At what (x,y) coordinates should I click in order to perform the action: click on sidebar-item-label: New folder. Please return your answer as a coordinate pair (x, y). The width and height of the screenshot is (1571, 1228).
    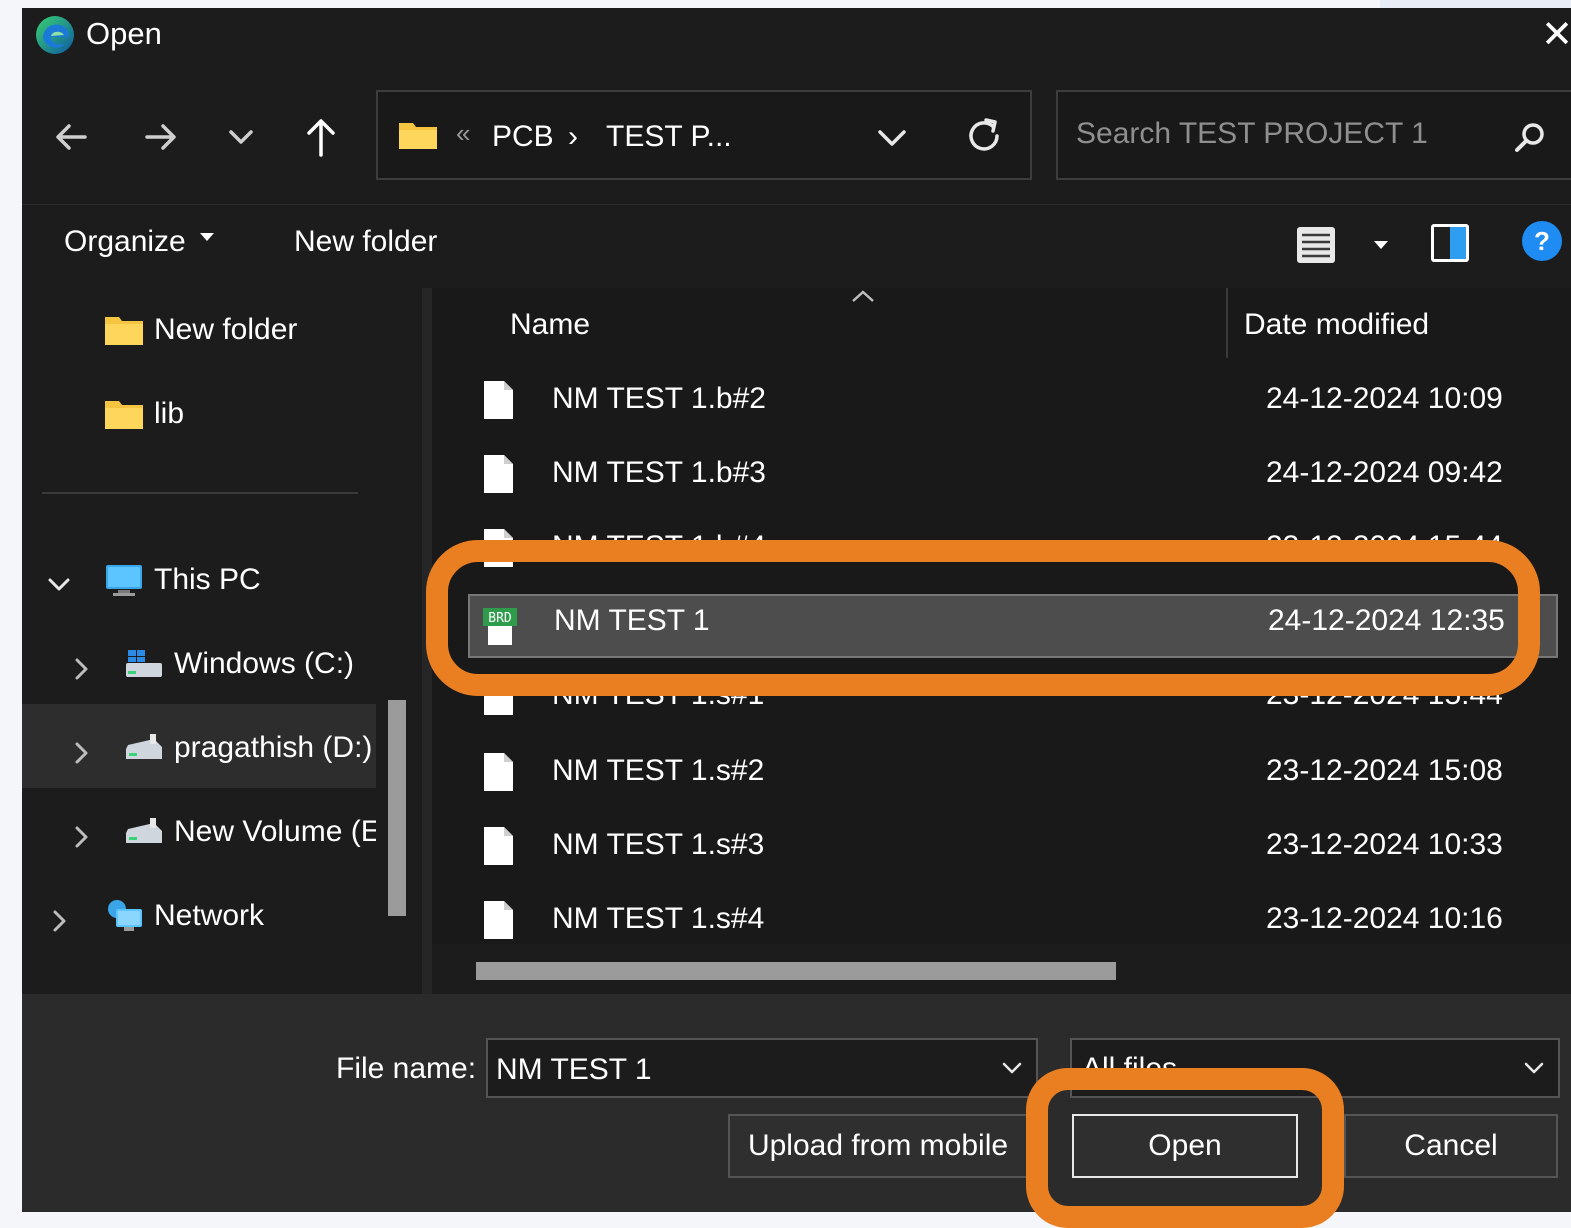
    Looking at the image, I should click on (226, 329).